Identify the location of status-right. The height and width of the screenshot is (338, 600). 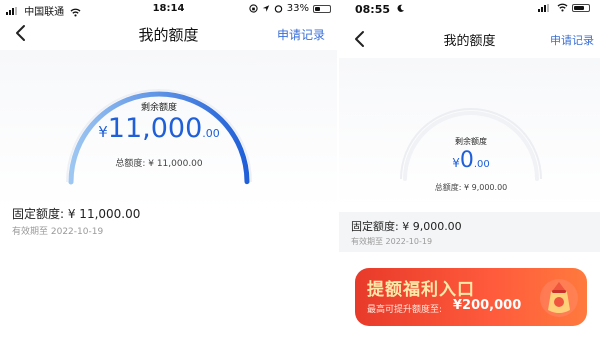
(564, 7).